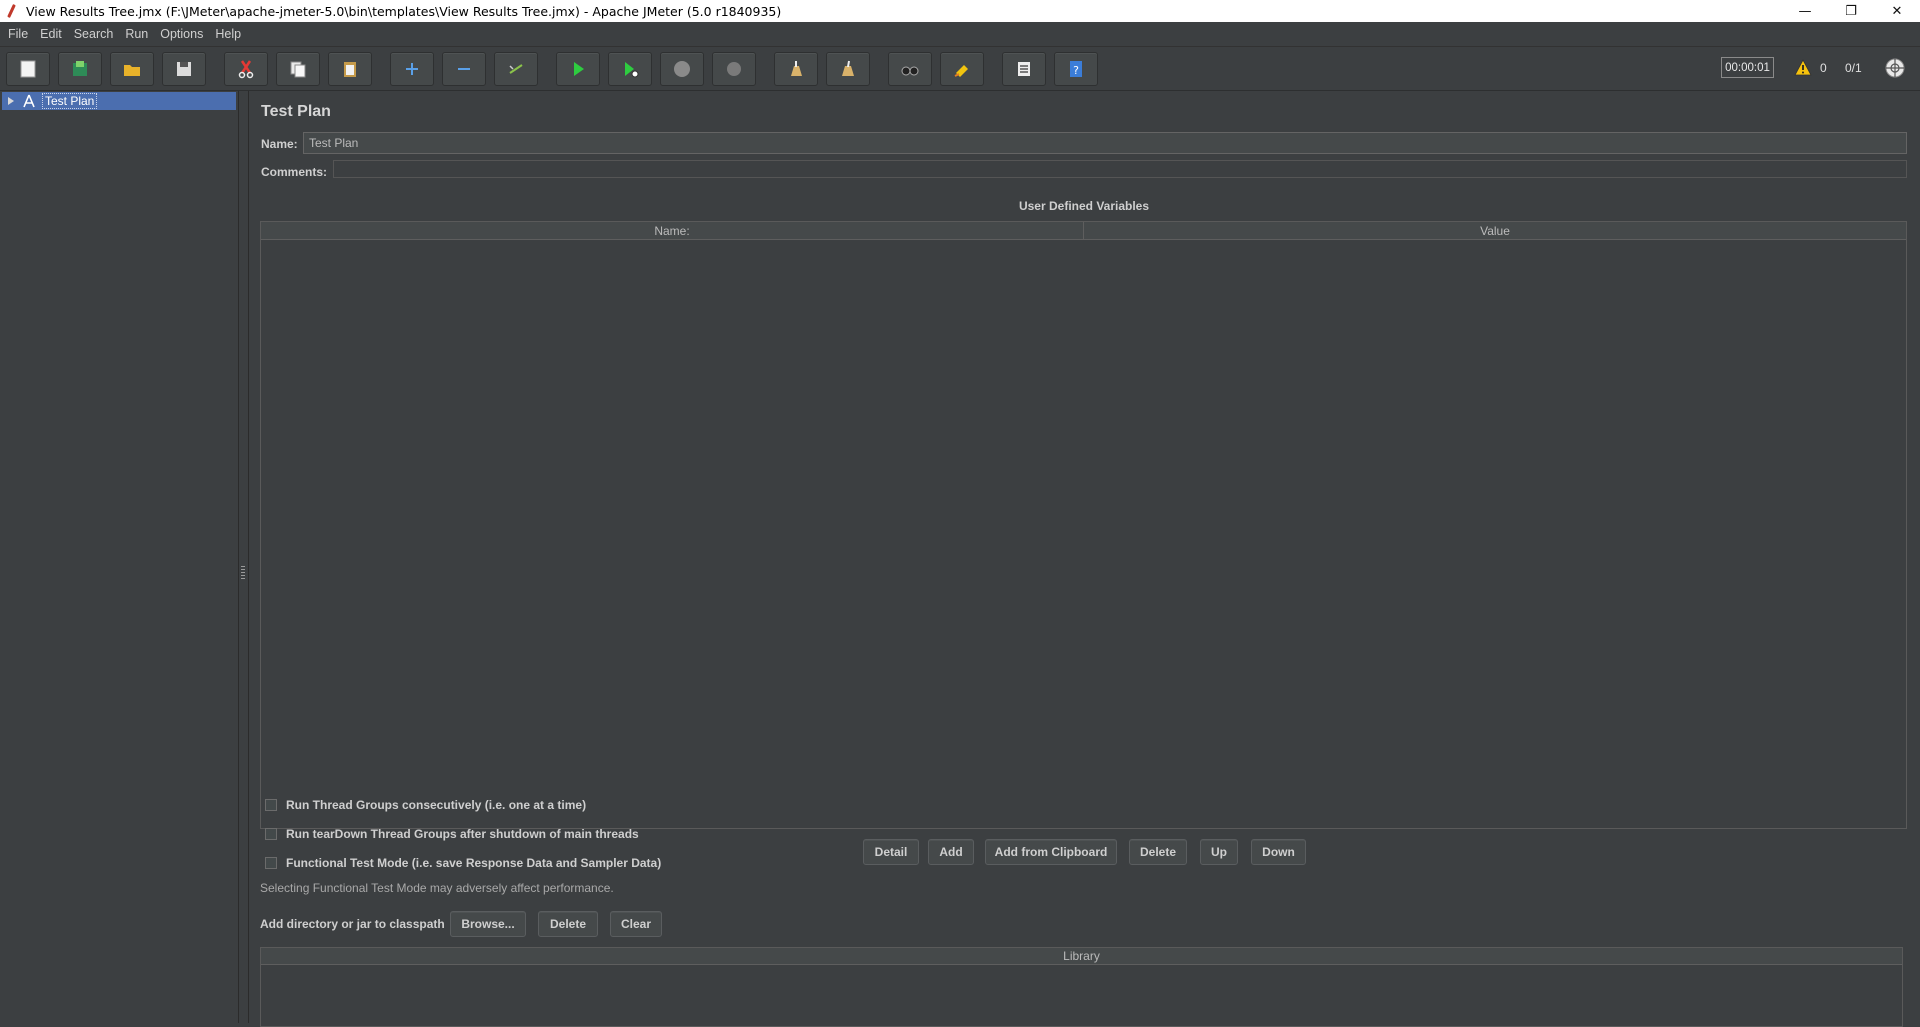 The height and width of the screenshot is (1027, 1920). Describe the element at coordinates (1495, 230) in the screenshot. I see `column-value: Value` at that location.